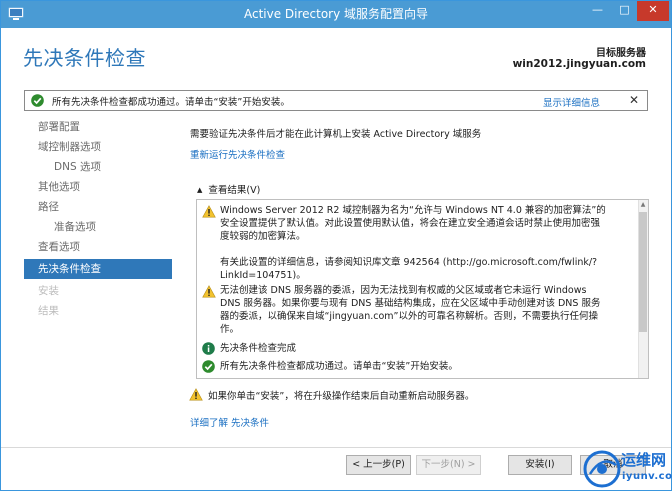 The width and height of the screenshot is (672, 491). Describe the element at coordinates (448, 465) in the screenshot. I see `next-button: 下一步(N) >` at that location.